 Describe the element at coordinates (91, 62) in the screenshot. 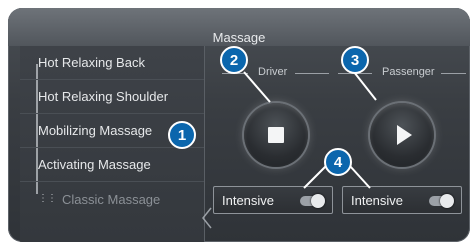

I see `menu-item-label: Hot Relaxing Back` at that location.